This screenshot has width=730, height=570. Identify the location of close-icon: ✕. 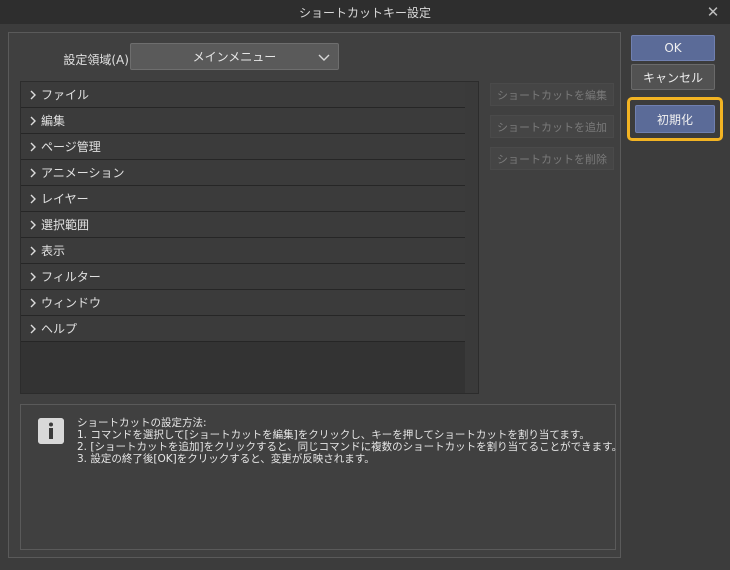
(713, 12).